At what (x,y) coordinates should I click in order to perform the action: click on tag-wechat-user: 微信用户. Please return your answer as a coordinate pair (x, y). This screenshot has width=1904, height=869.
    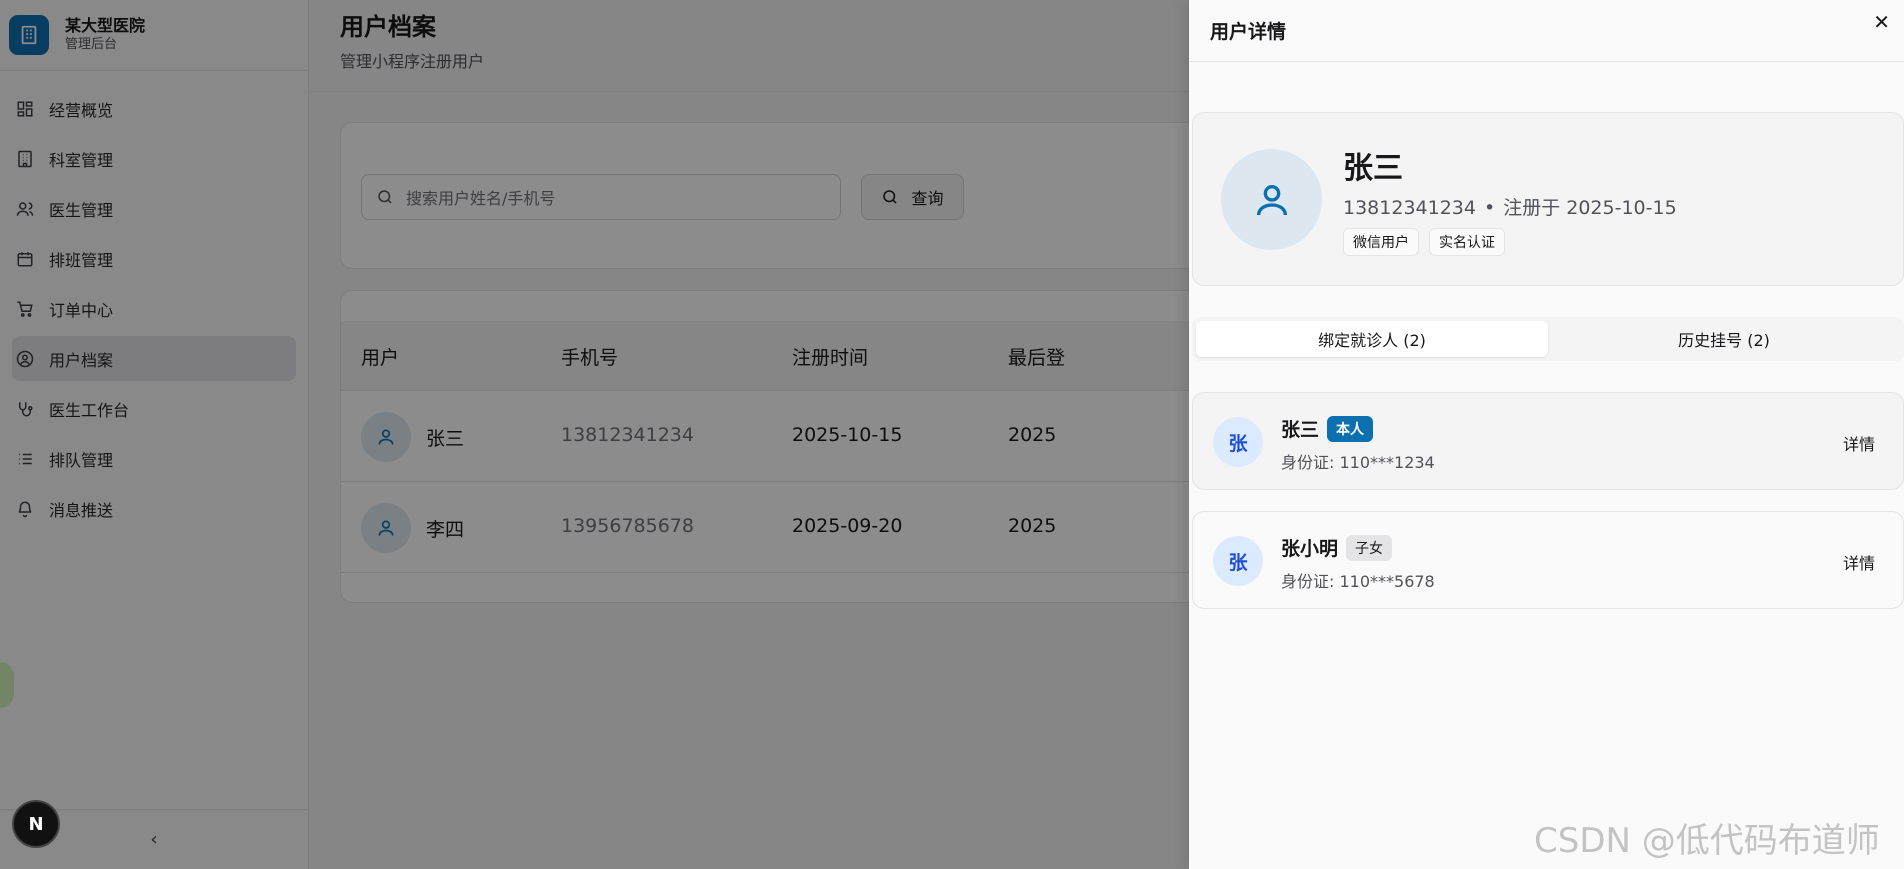
    Looking at the image, I should click on (1381, 242).